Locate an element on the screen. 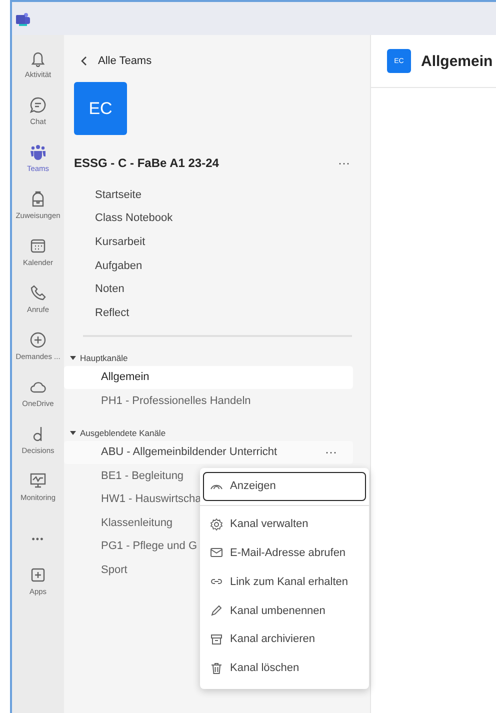  apps-icon is located at coordinates (38, 575).